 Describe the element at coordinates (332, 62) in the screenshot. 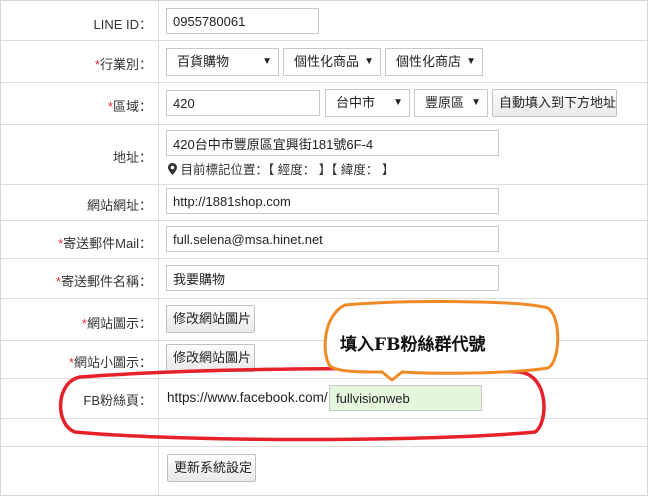

I see `industry-select-2: 個性化商品 ▼` at that location.